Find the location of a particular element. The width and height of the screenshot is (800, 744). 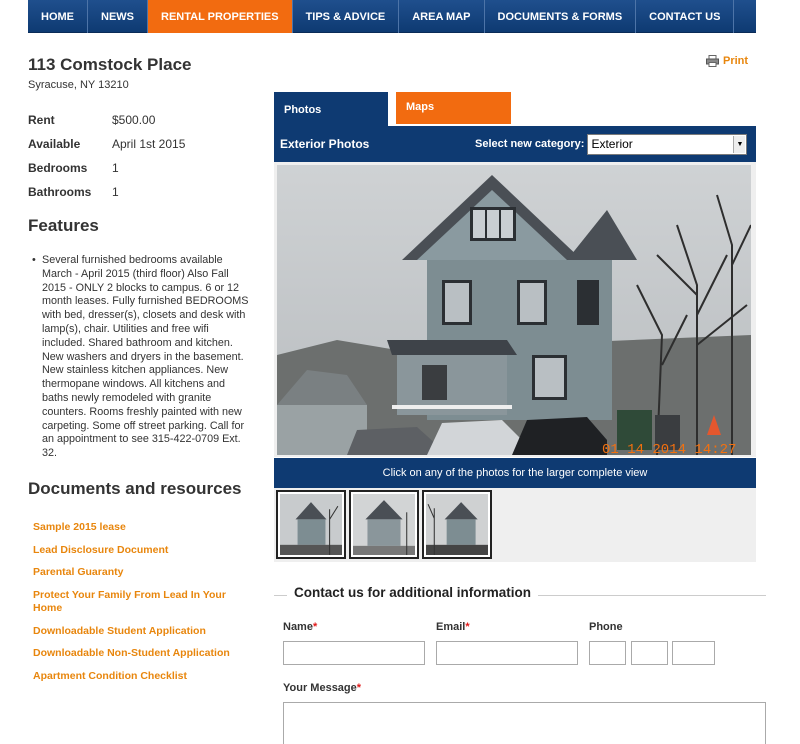

nav-news: NEWS is located at coordinates (118, 16).